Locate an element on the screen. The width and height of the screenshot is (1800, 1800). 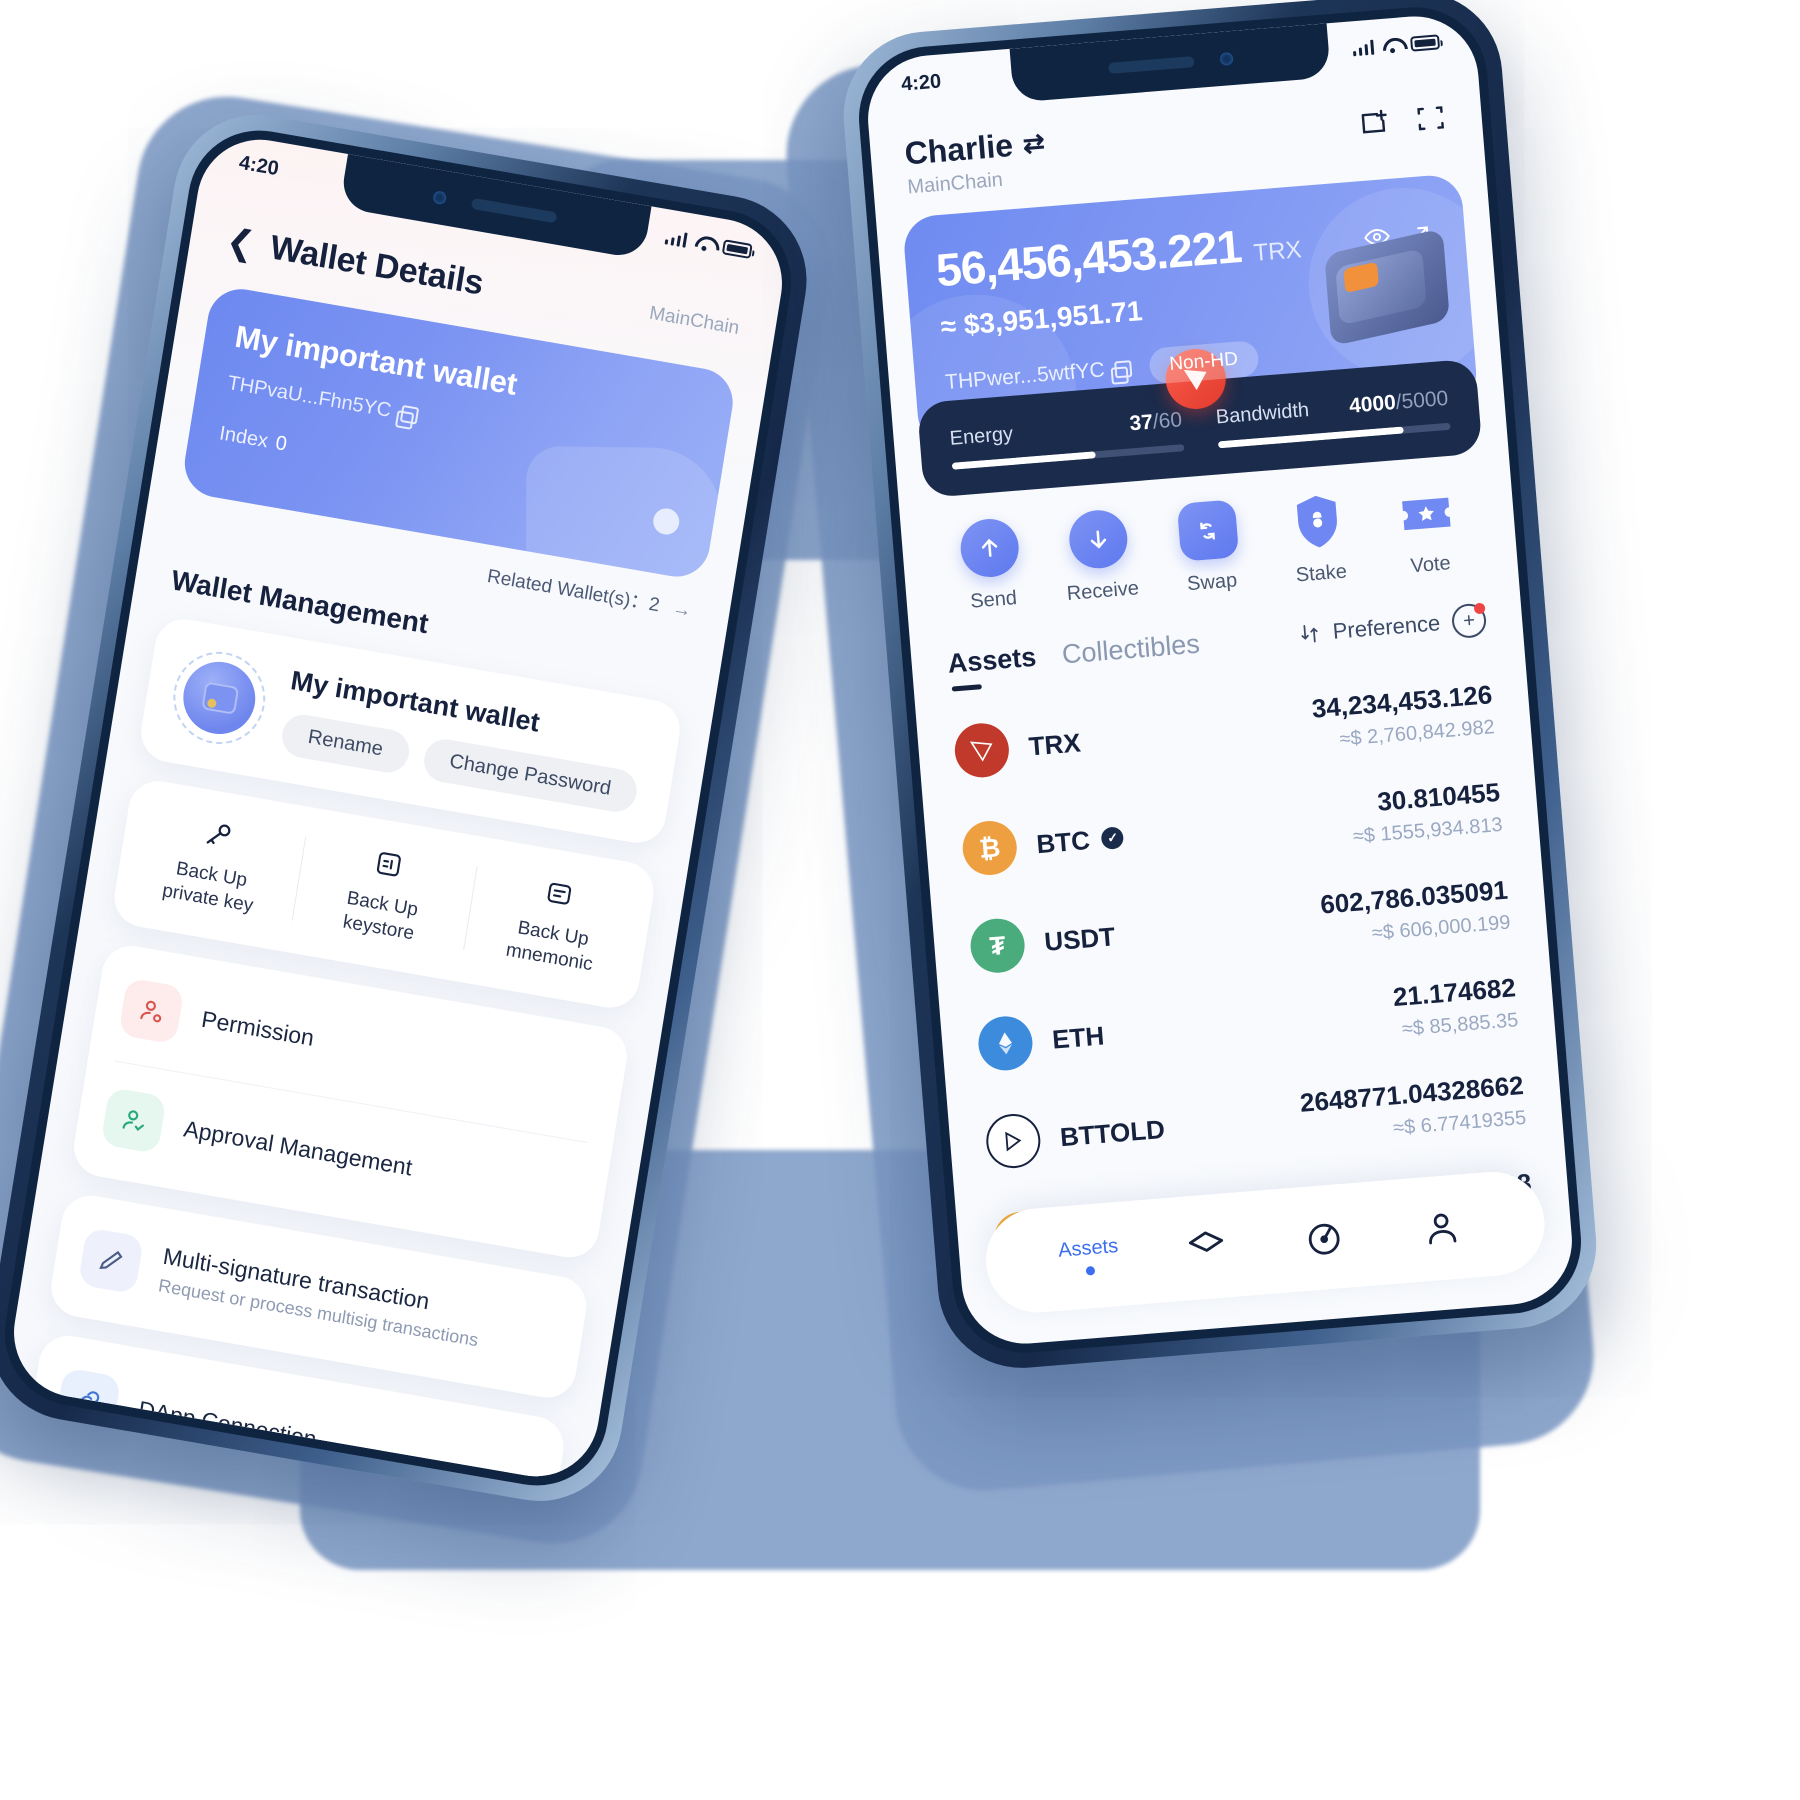
bandwidth-value: 4000/5000 is located at coordinates (1399, 402).